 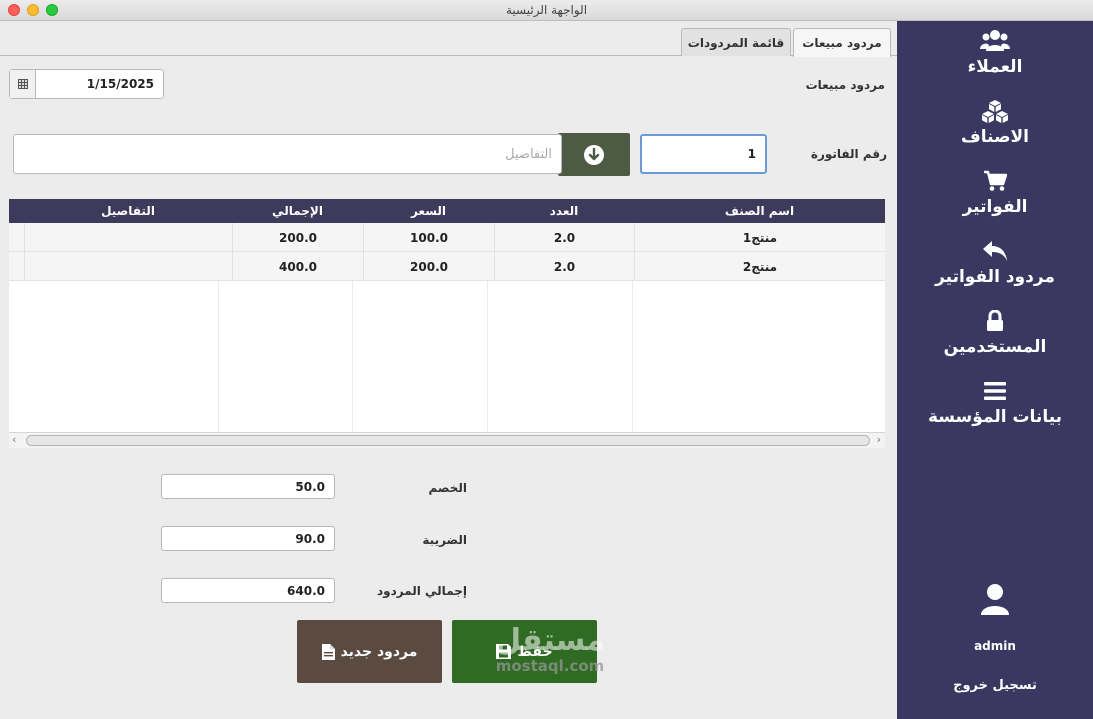 I want to click on cell-item-name: منتج1, so click(x=759, y=237).